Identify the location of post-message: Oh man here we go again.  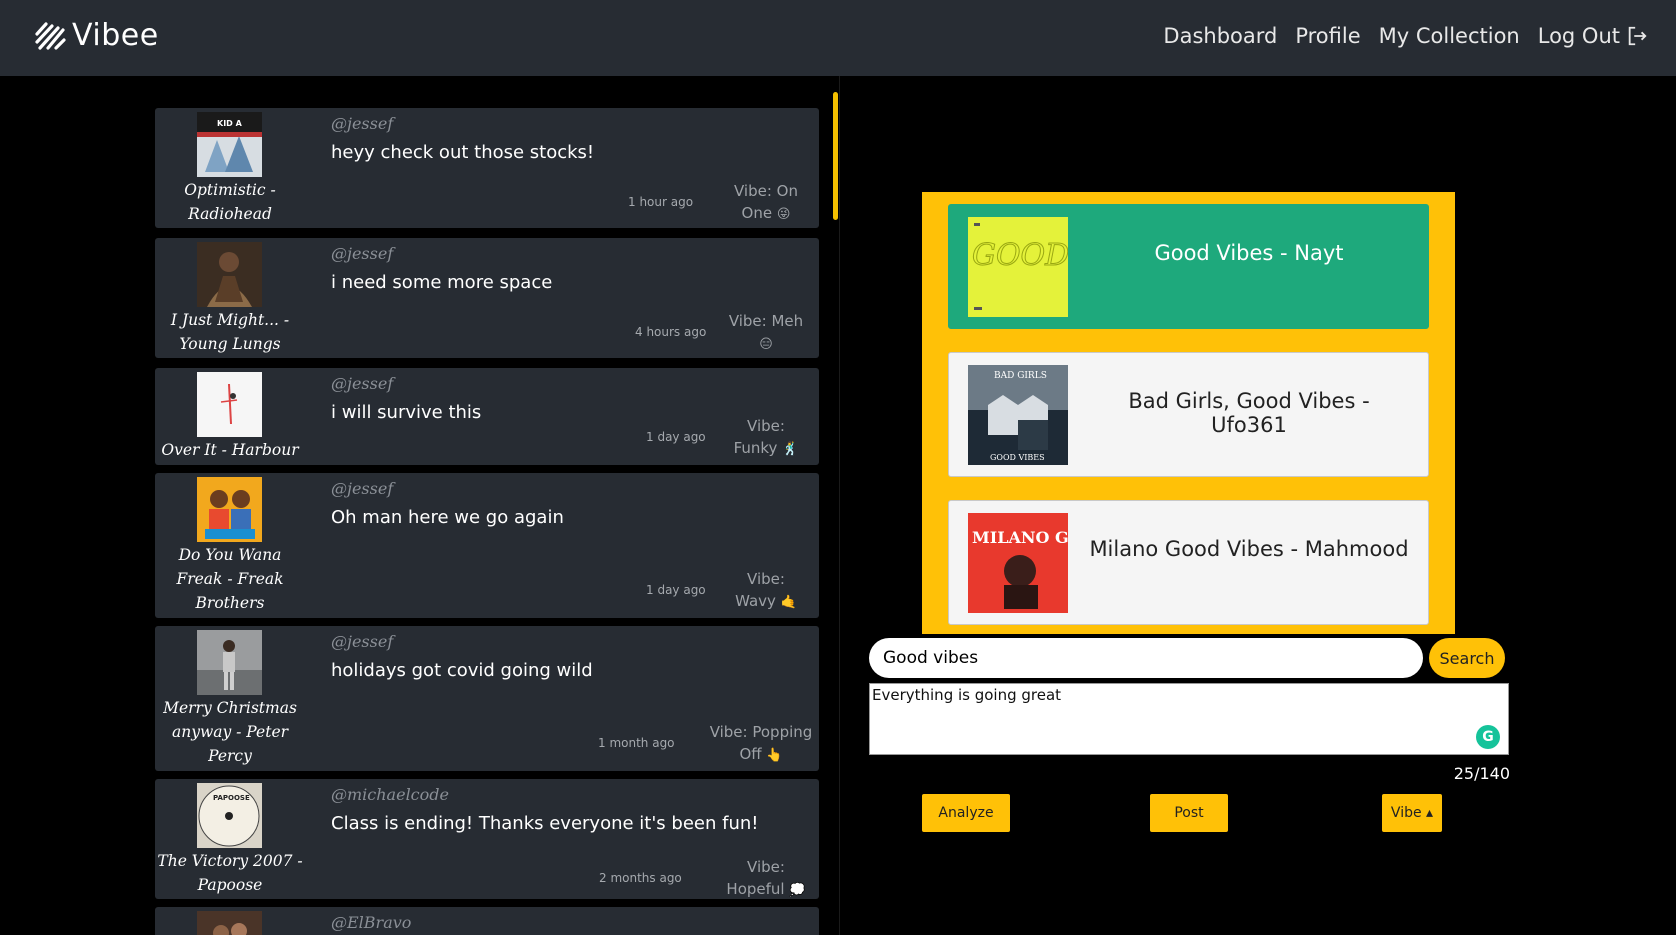
(447, 517).